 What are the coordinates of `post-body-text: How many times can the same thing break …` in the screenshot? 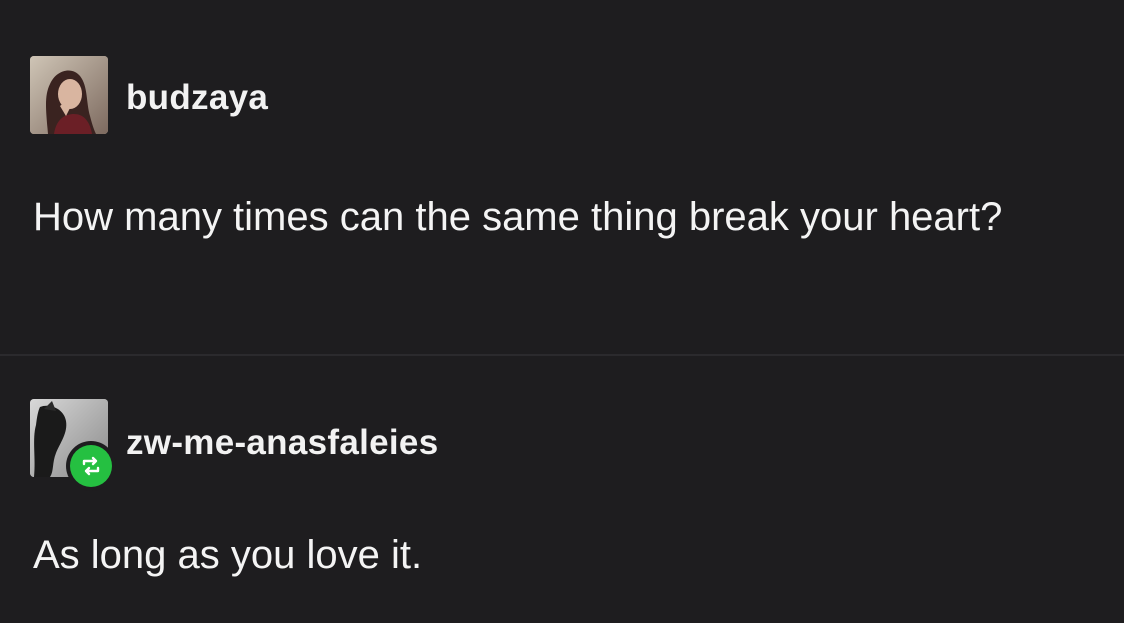 It's located at (518, 217).